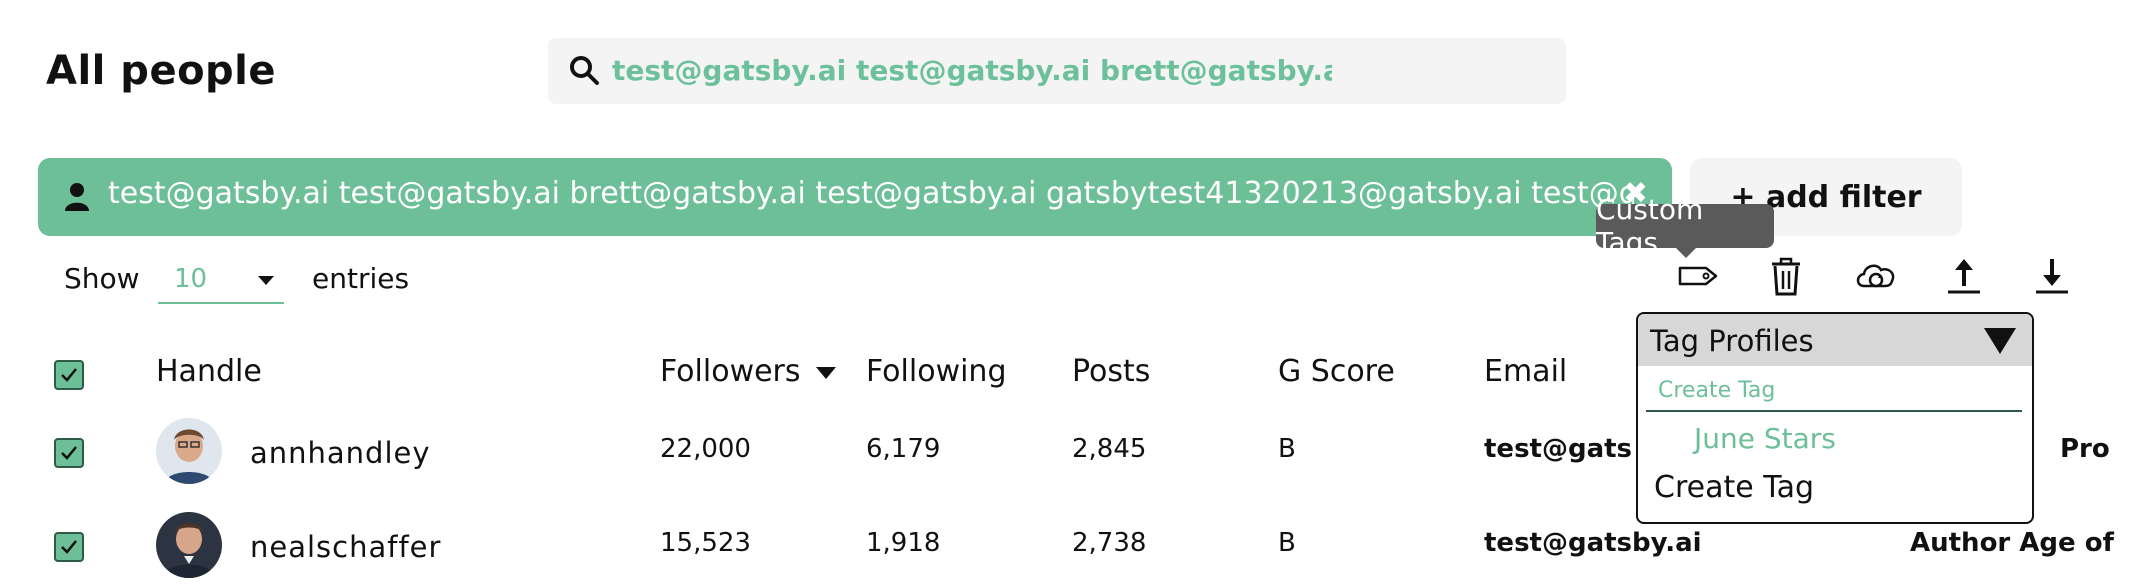 The height and width of the screenshot is (588, 2132). I want to click on entries-select: 10, so click(221, 281).